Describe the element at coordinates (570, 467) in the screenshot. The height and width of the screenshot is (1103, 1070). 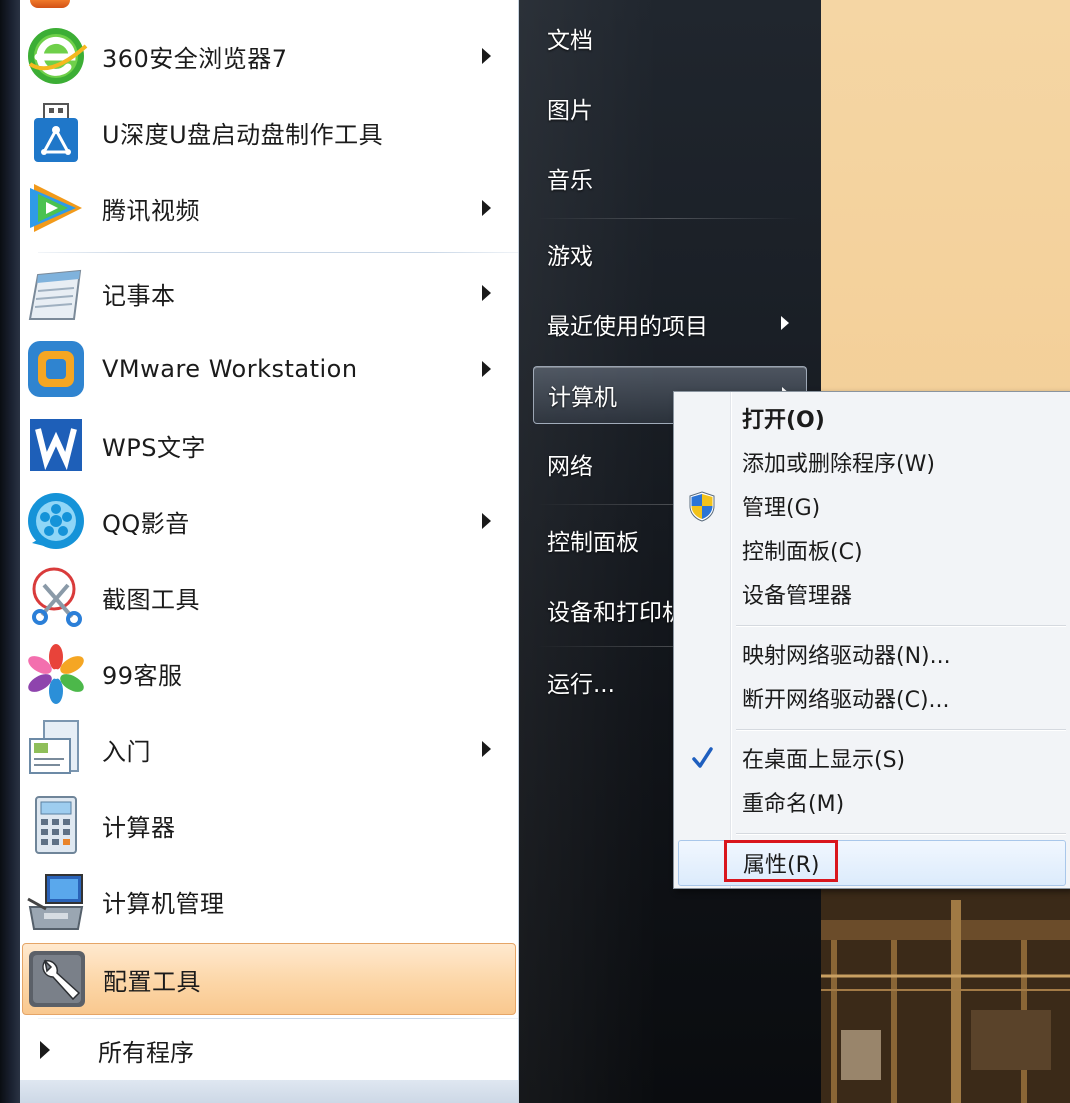
I see `places-label: 网络` at that location.